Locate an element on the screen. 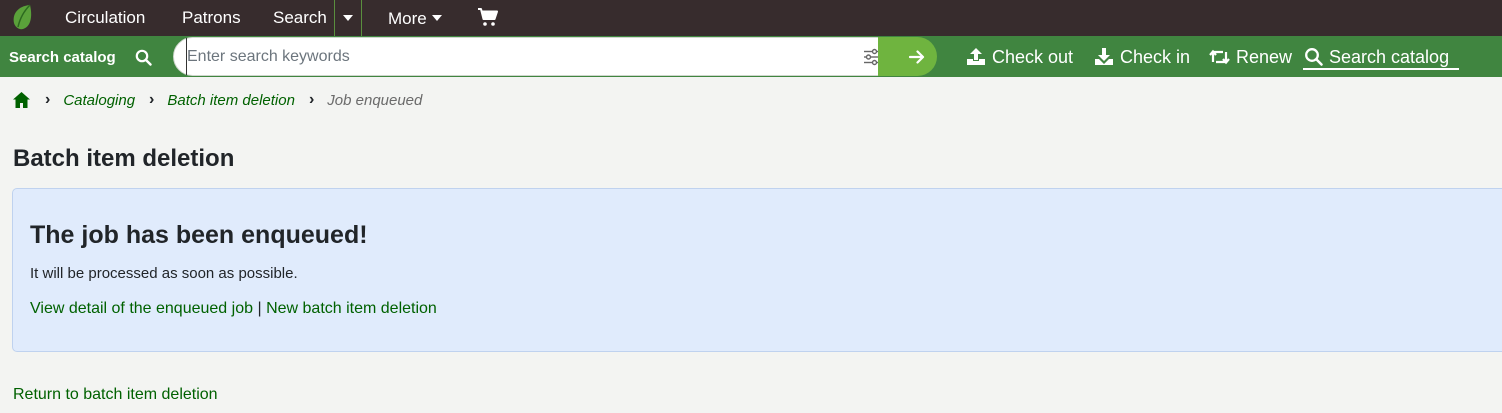  return-to-batch-deletion-link: Return to batch item deletion is located at coordinates (115, 395).